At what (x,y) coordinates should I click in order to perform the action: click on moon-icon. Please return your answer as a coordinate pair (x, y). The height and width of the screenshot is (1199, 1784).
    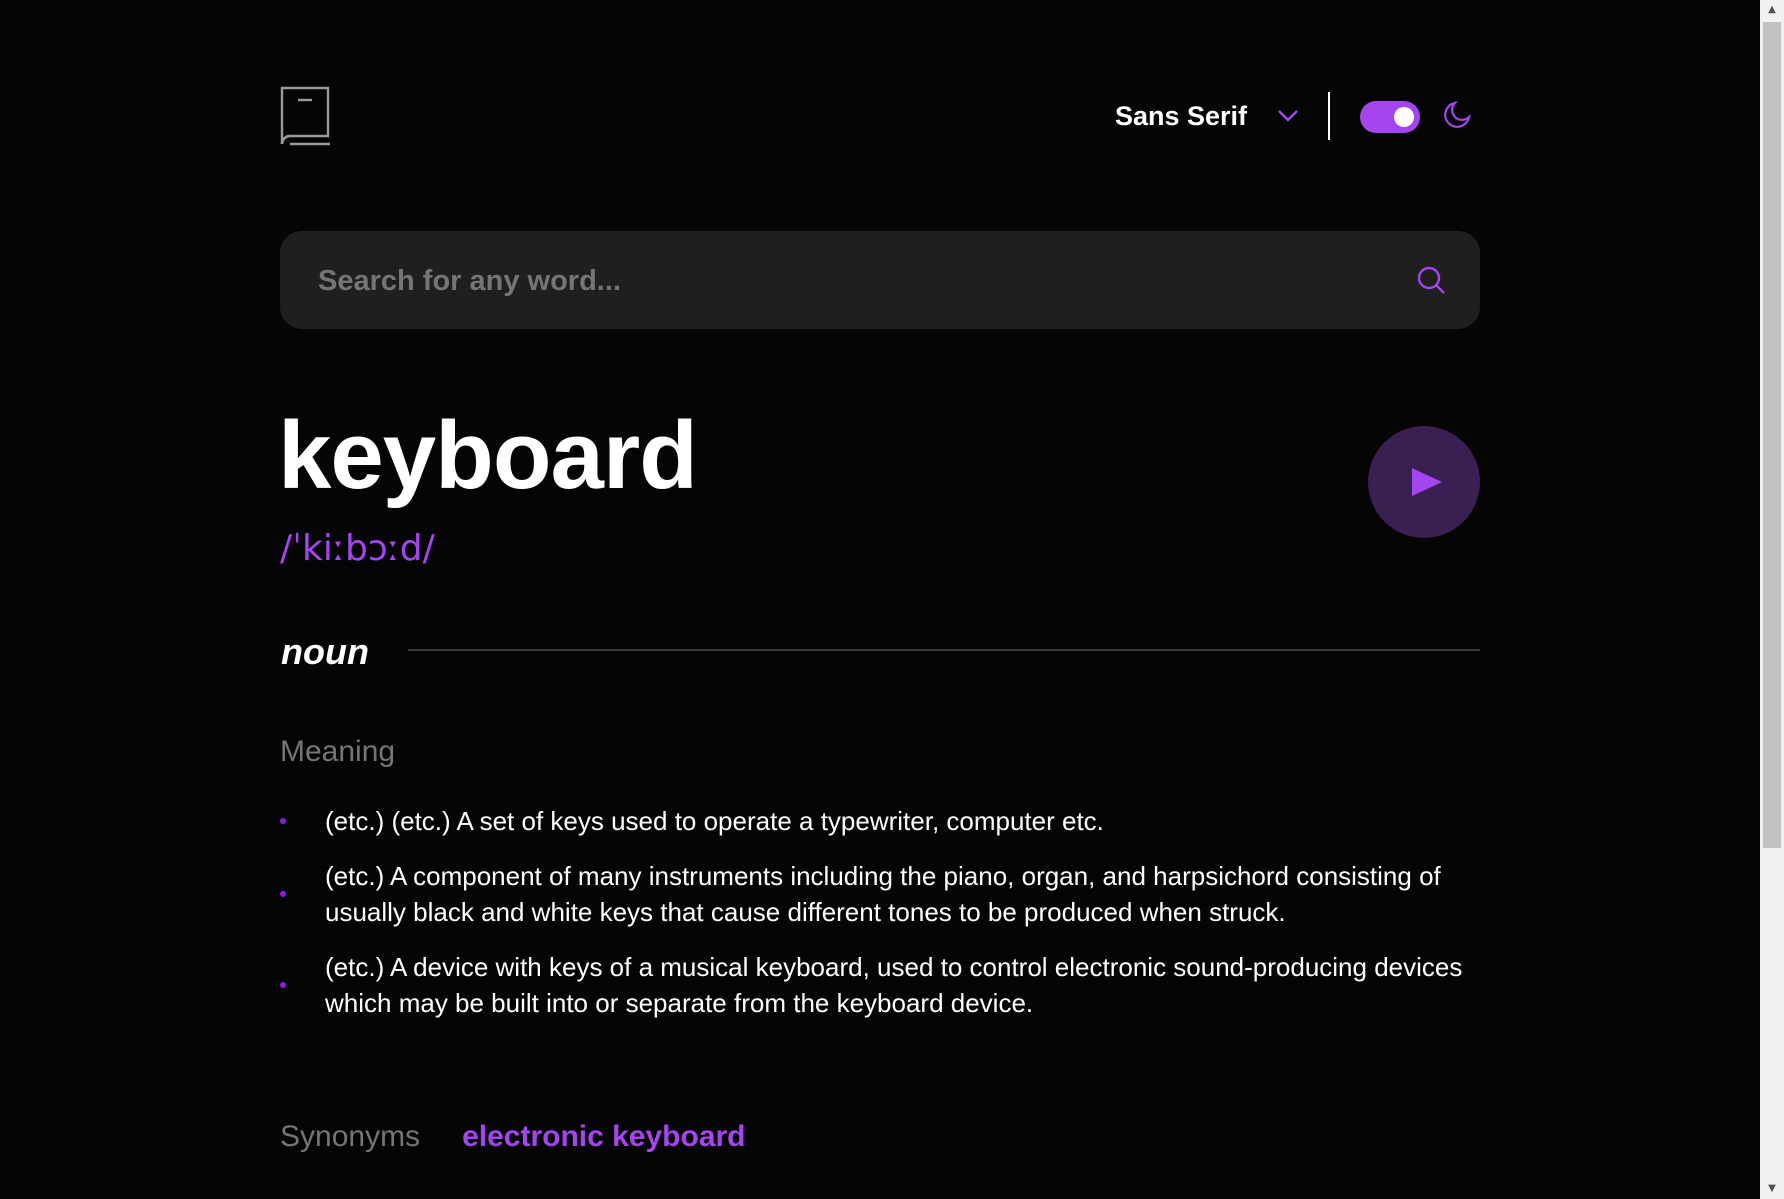
    Looking at the image, I should click on (1457, 114).